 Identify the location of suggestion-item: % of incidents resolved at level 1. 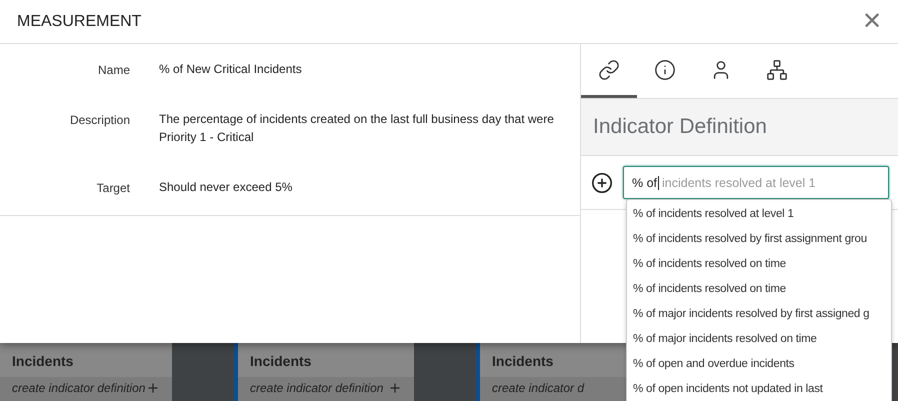
(759, 214).